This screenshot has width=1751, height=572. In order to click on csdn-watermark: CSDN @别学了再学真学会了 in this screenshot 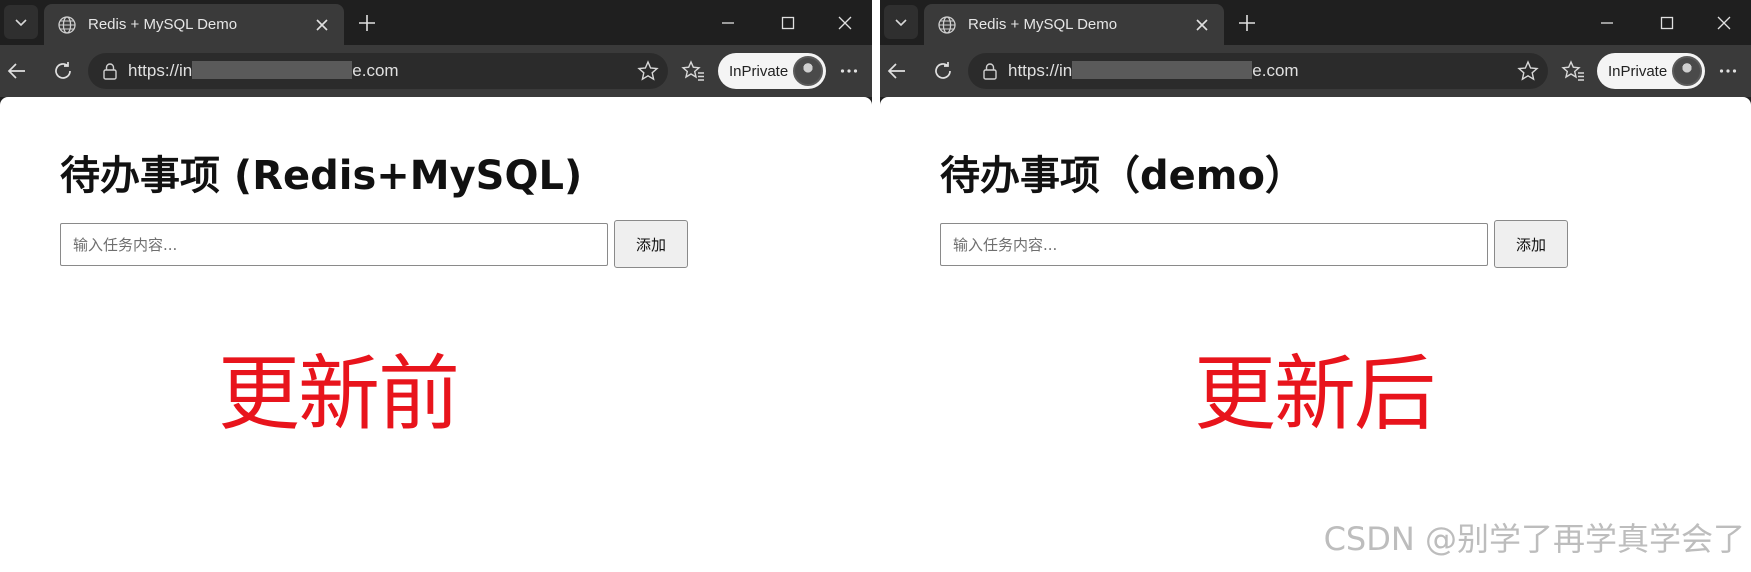, I will do `click(1534, 539)`.